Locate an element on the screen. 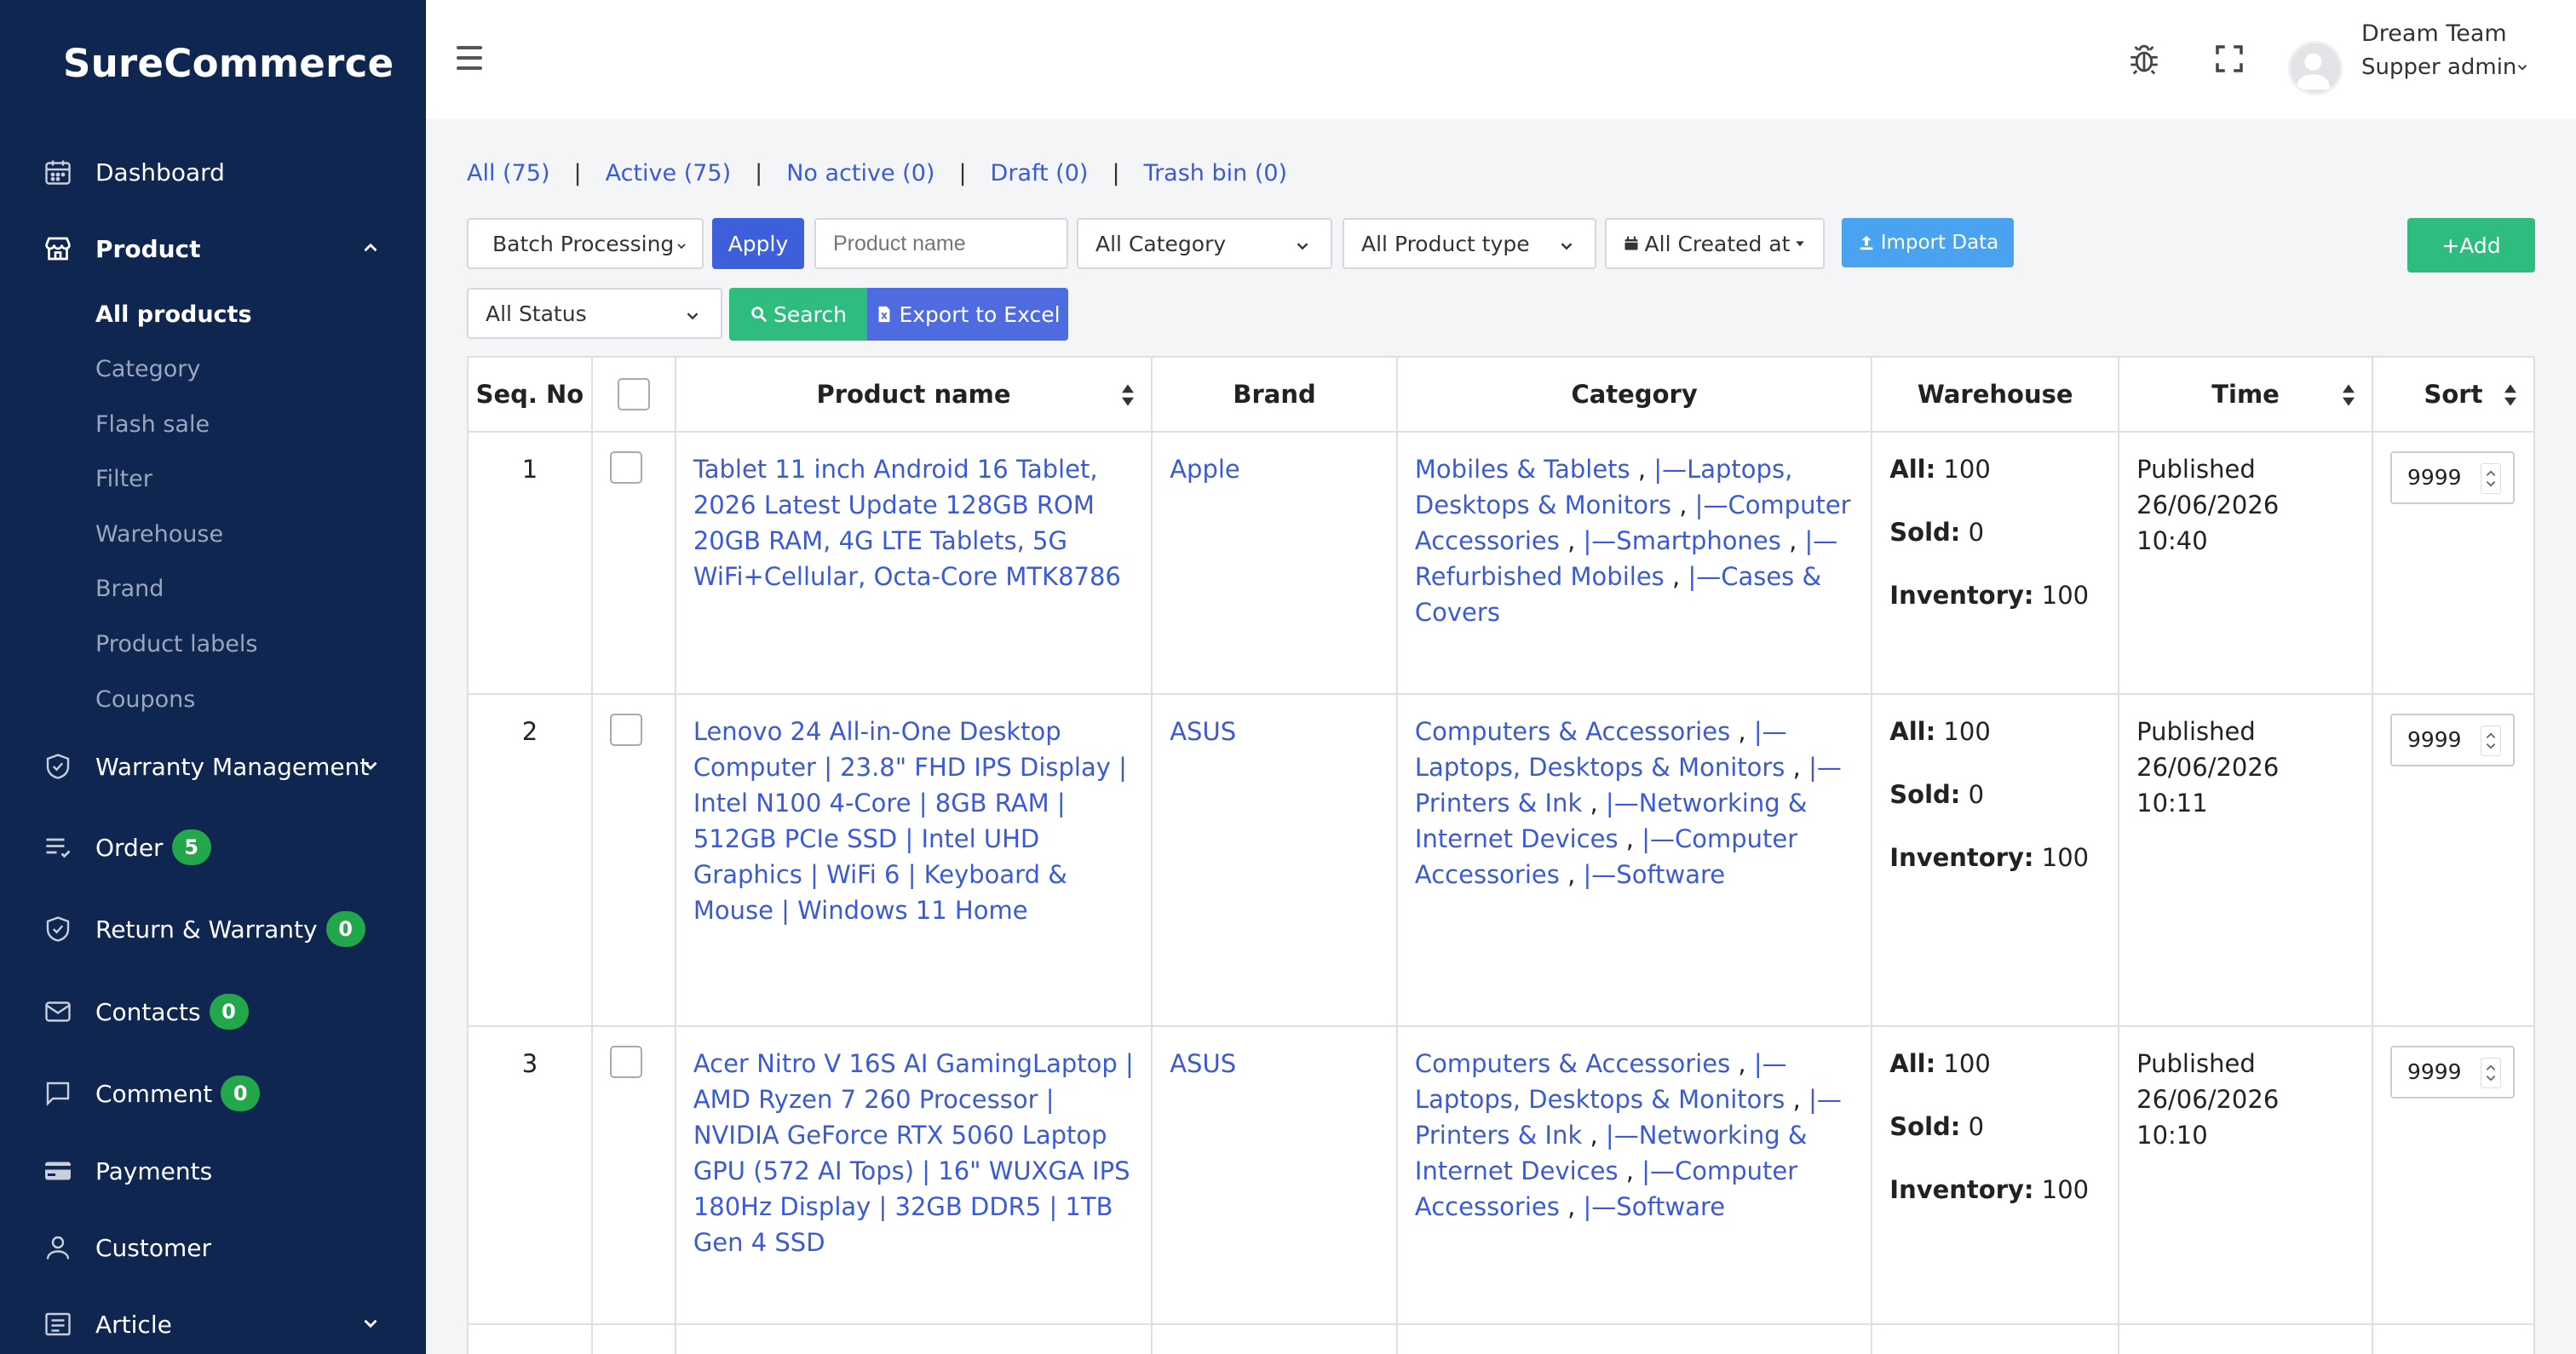 The image size is (2576, 1354). column-header-seq: Seq. No is located at coordinates (530, 394).